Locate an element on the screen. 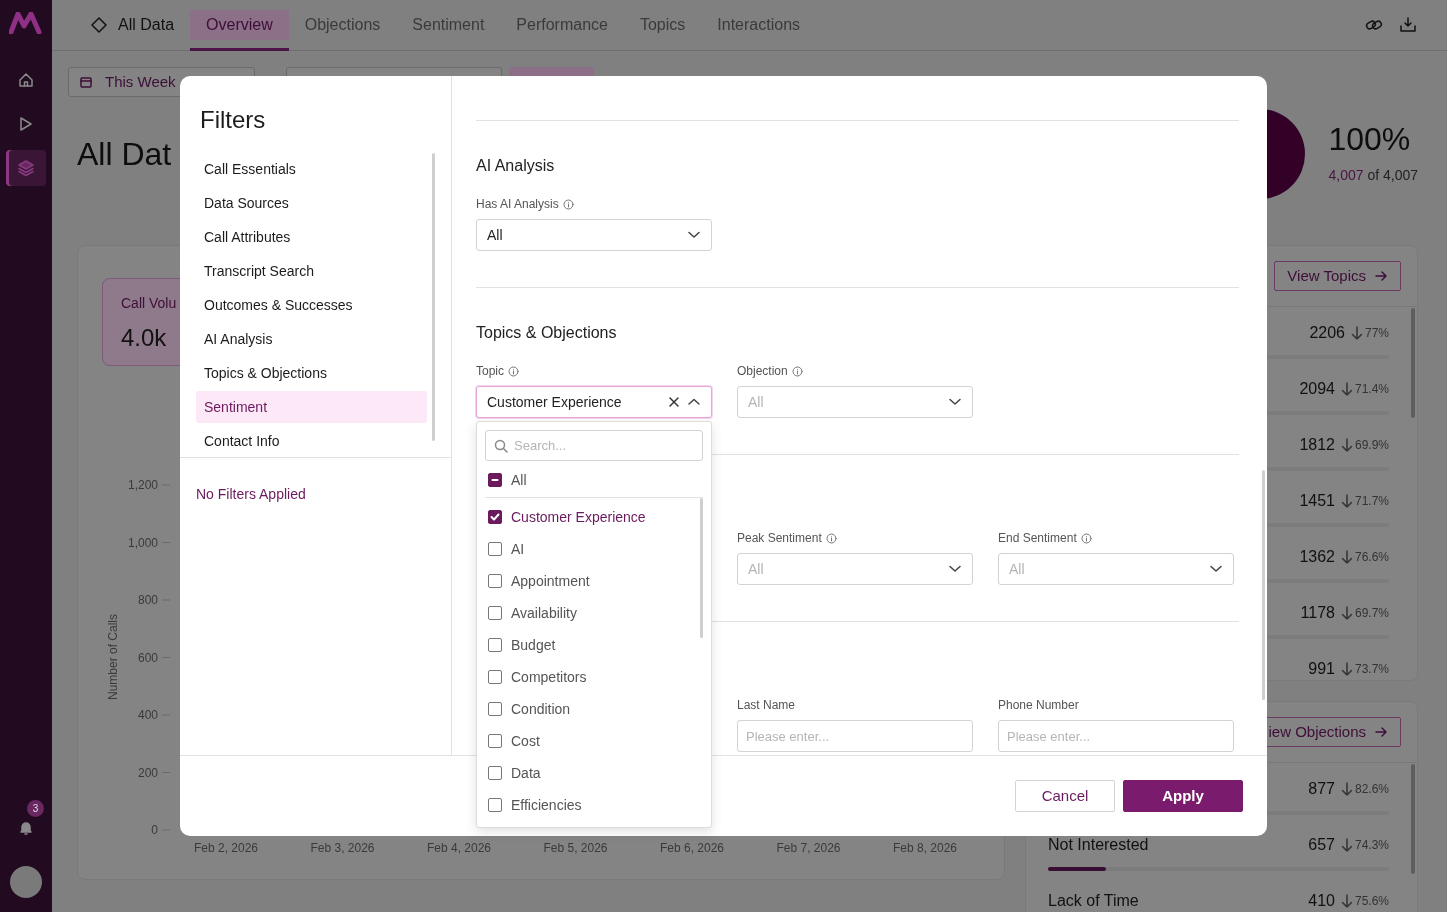 This screenshot has height=912, width=1447. option-label: Condition is located at coordinates (541, 709).